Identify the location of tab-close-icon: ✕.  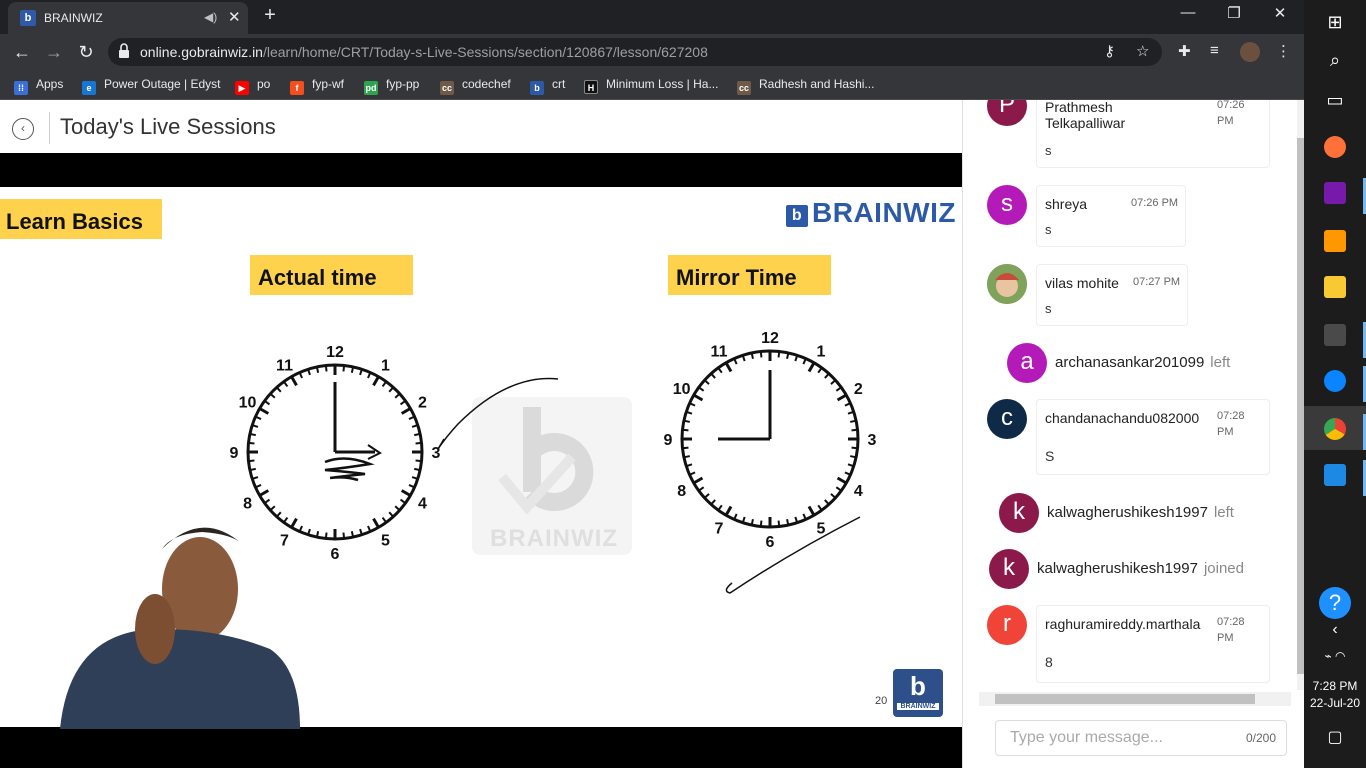
(234, 17).